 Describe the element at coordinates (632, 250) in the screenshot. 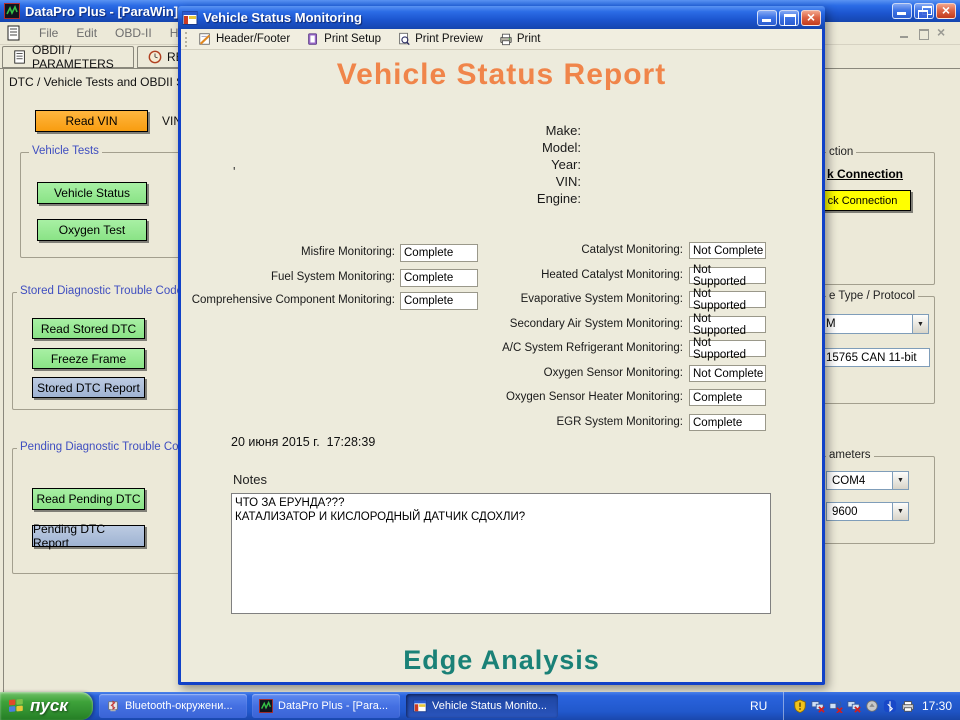

I see `monitor-label: Catalyst Monitoring:` at that location.